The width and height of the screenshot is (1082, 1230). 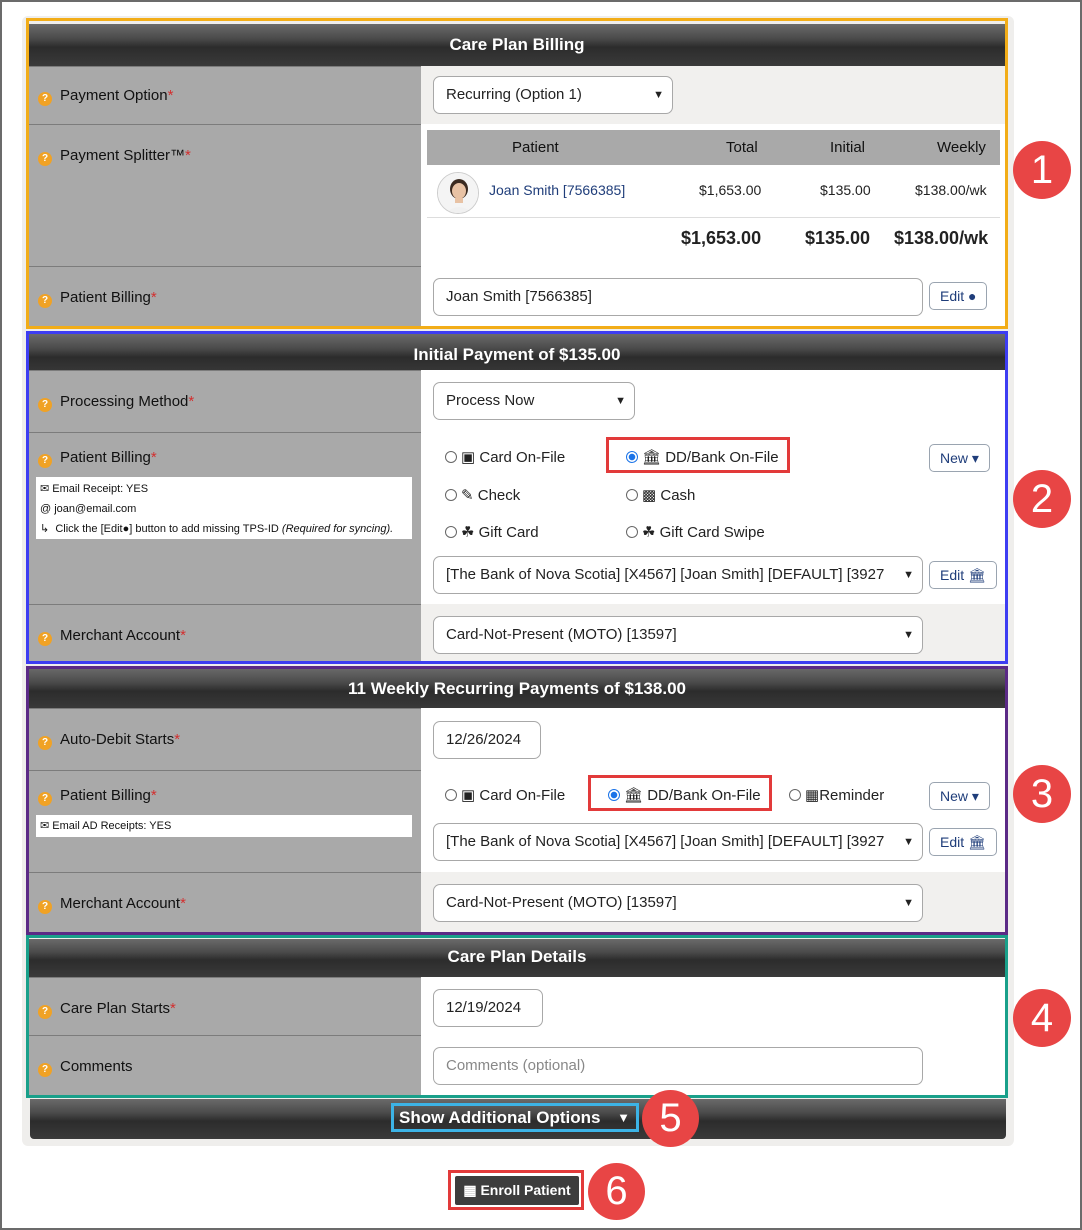 What do you see at coordinates (534, 401) in the screenshot?
I see `processing-method-select: Process Now ▼` at bounding box center [534, 401].